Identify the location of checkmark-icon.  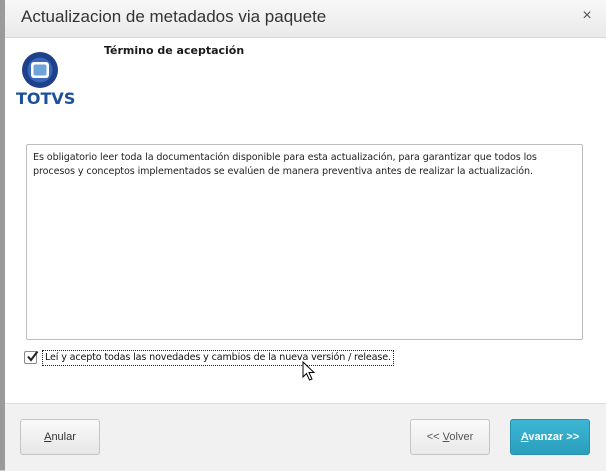
(33, 356).